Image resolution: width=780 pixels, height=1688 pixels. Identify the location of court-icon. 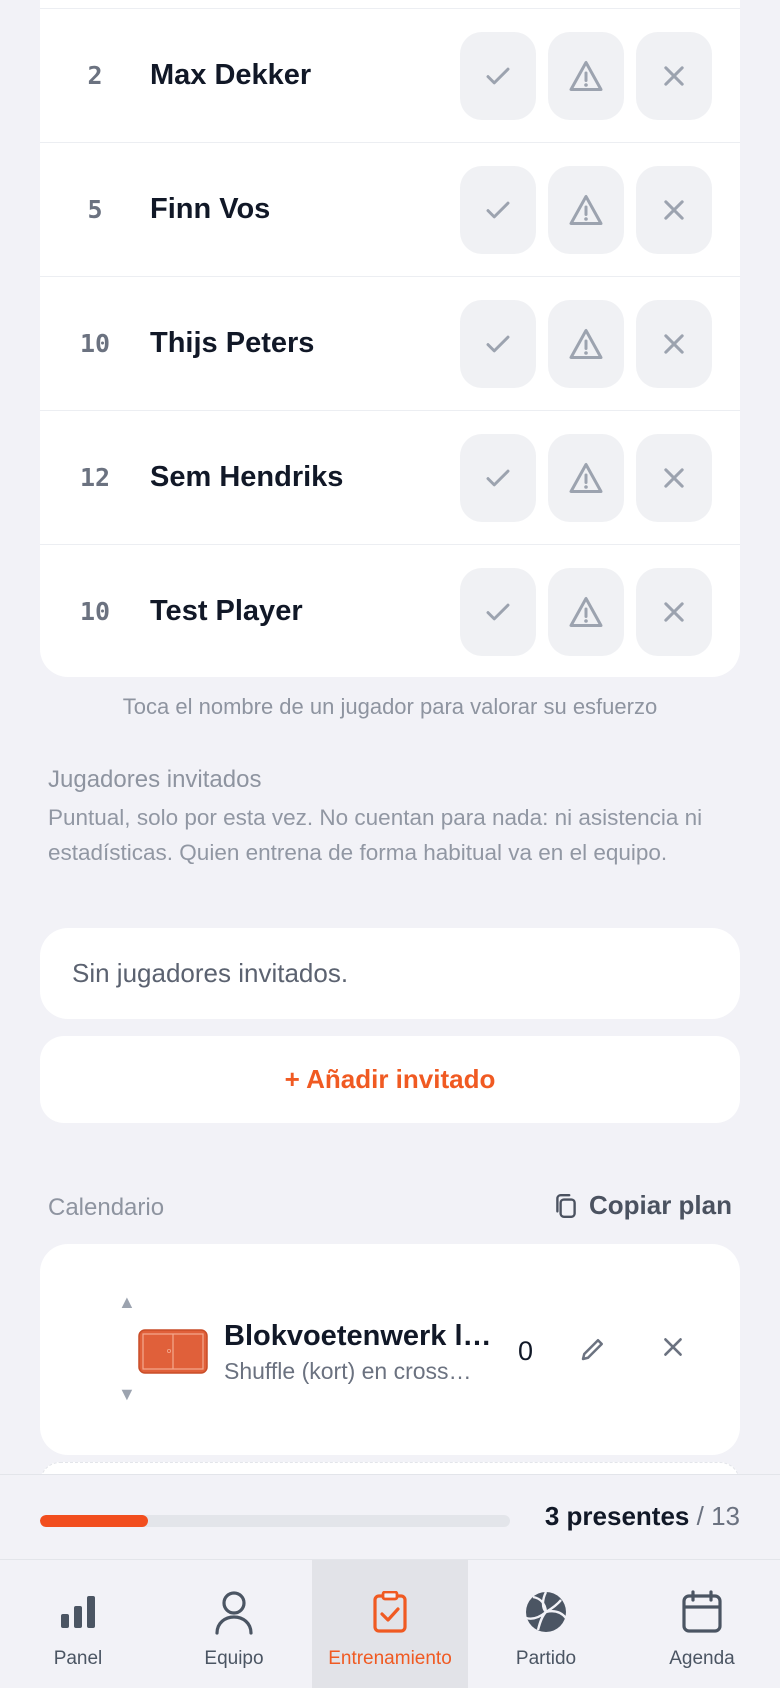
(173, 1351).